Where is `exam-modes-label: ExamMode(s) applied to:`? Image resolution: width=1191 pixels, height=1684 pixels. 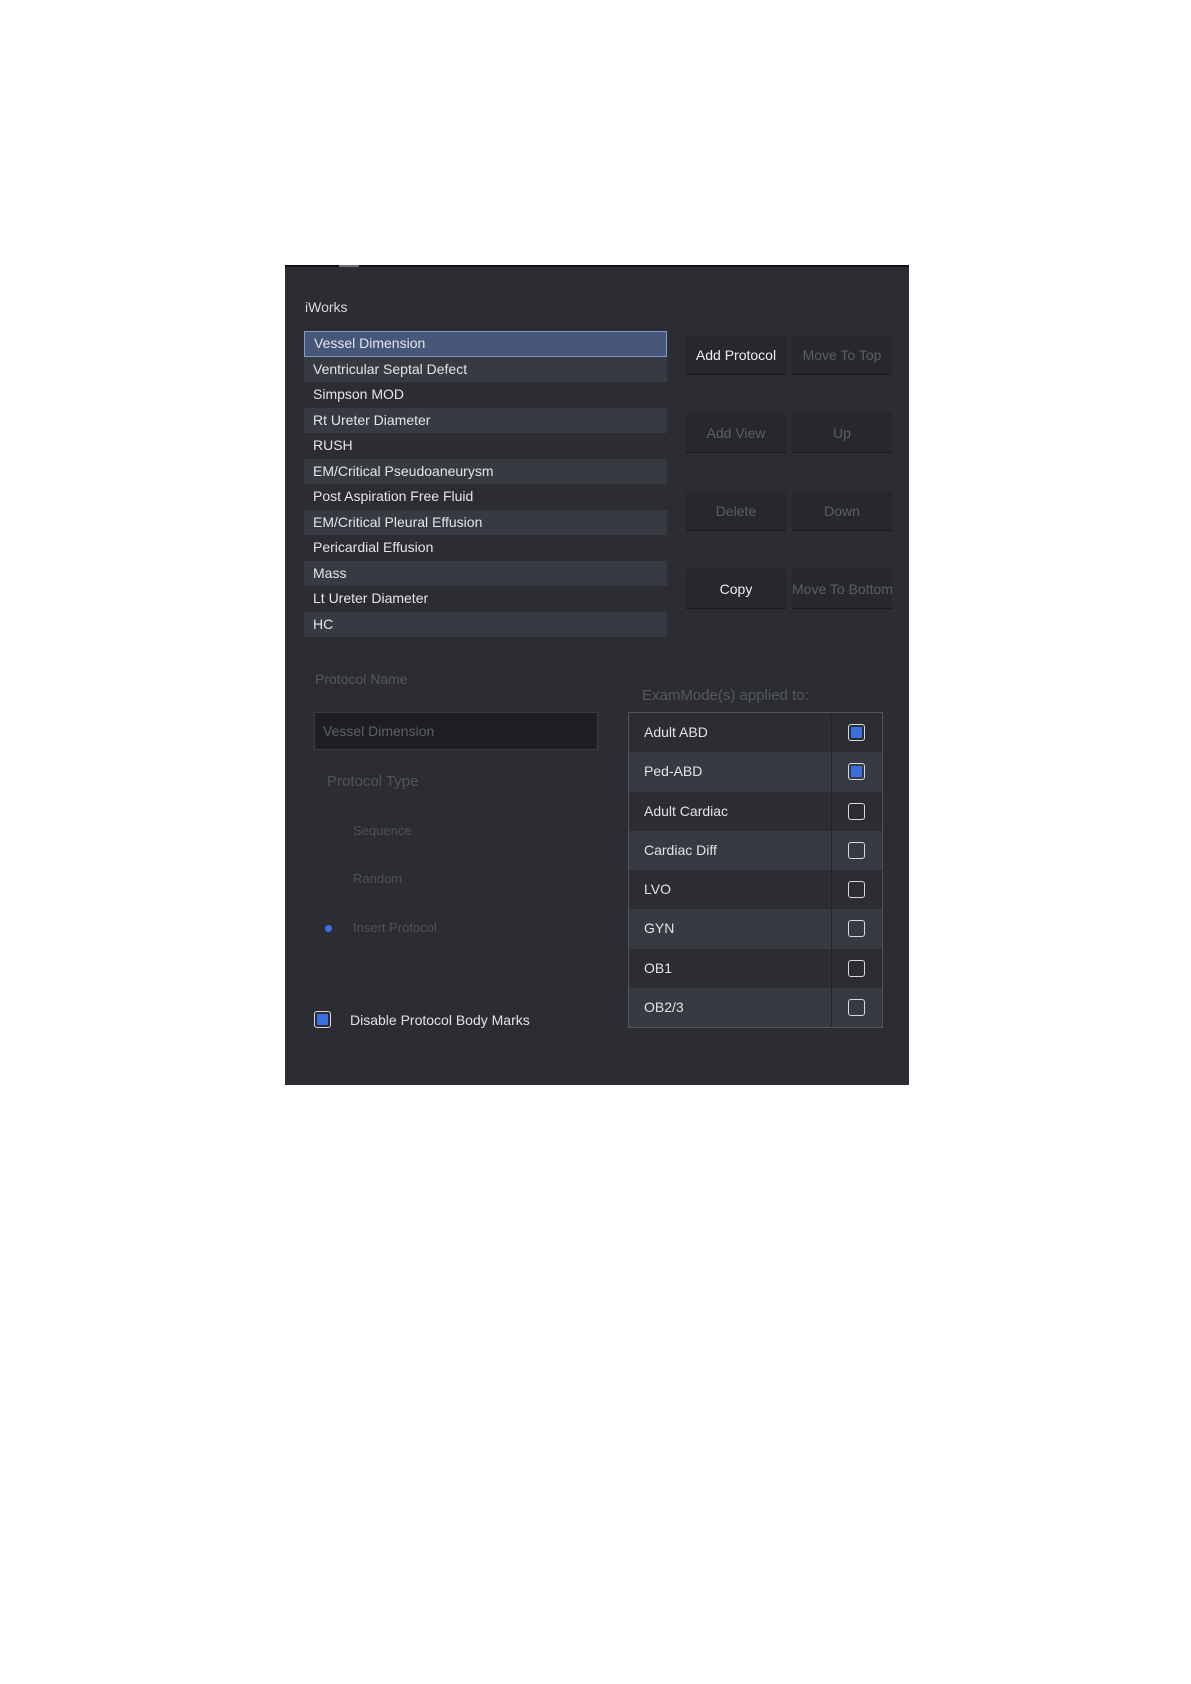 exam-modes-label: ExamMode(s) applied to: is located at coordinates (725, 695).